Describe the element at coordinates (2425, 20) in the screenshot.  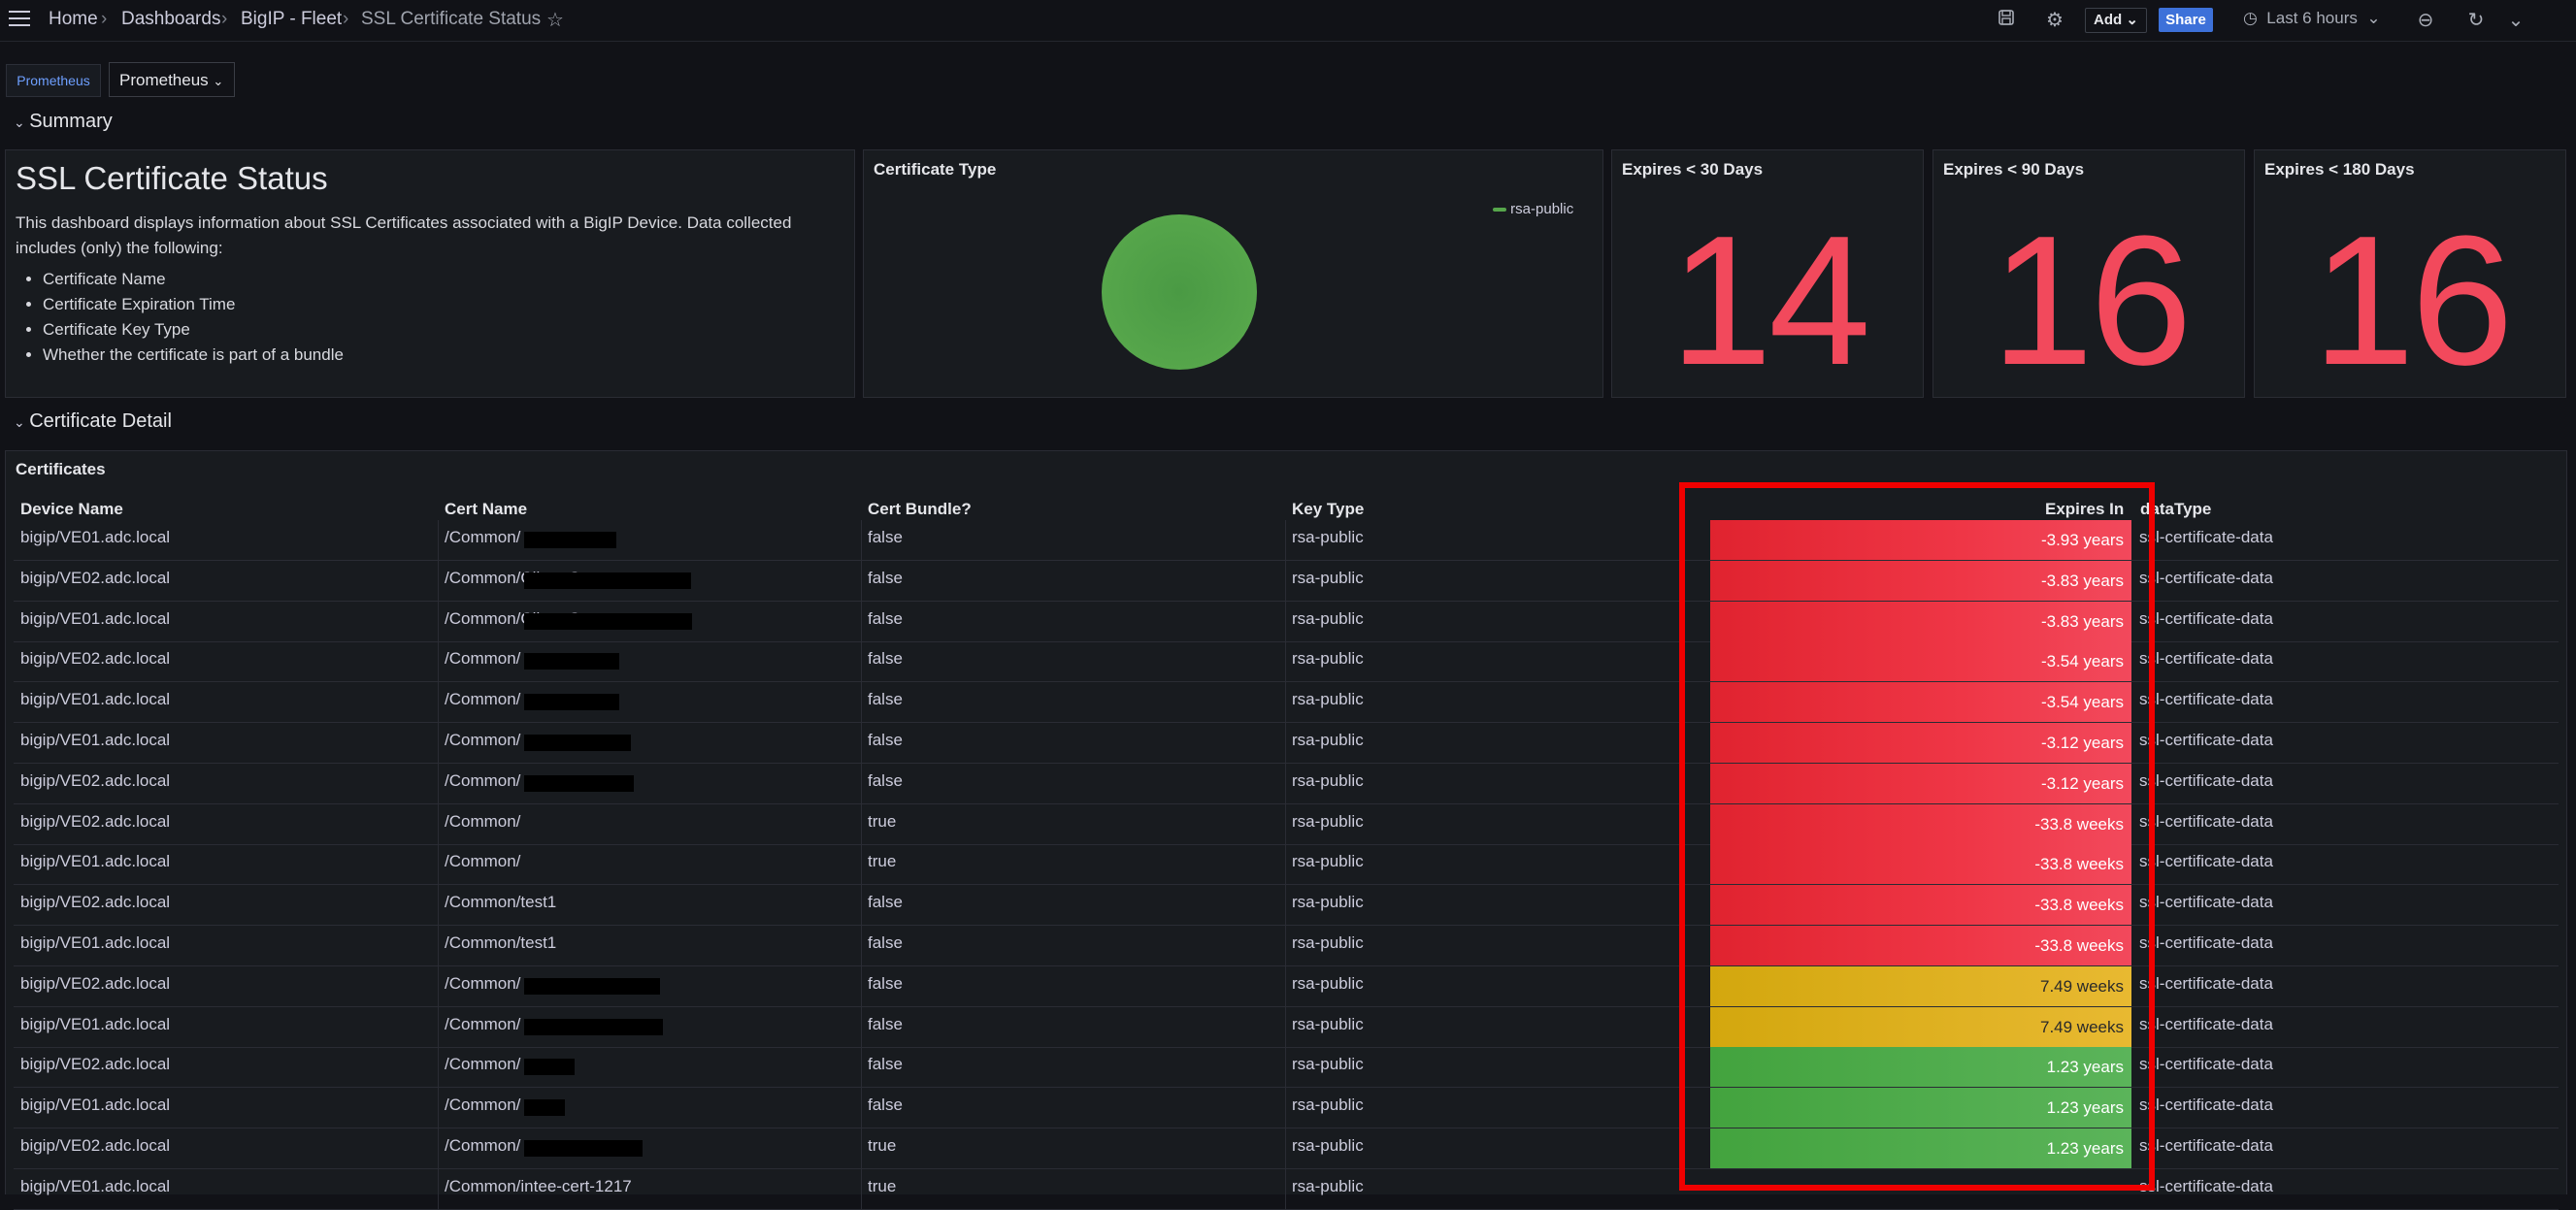
I see `zoom-out-icon: ⊖` at that location.